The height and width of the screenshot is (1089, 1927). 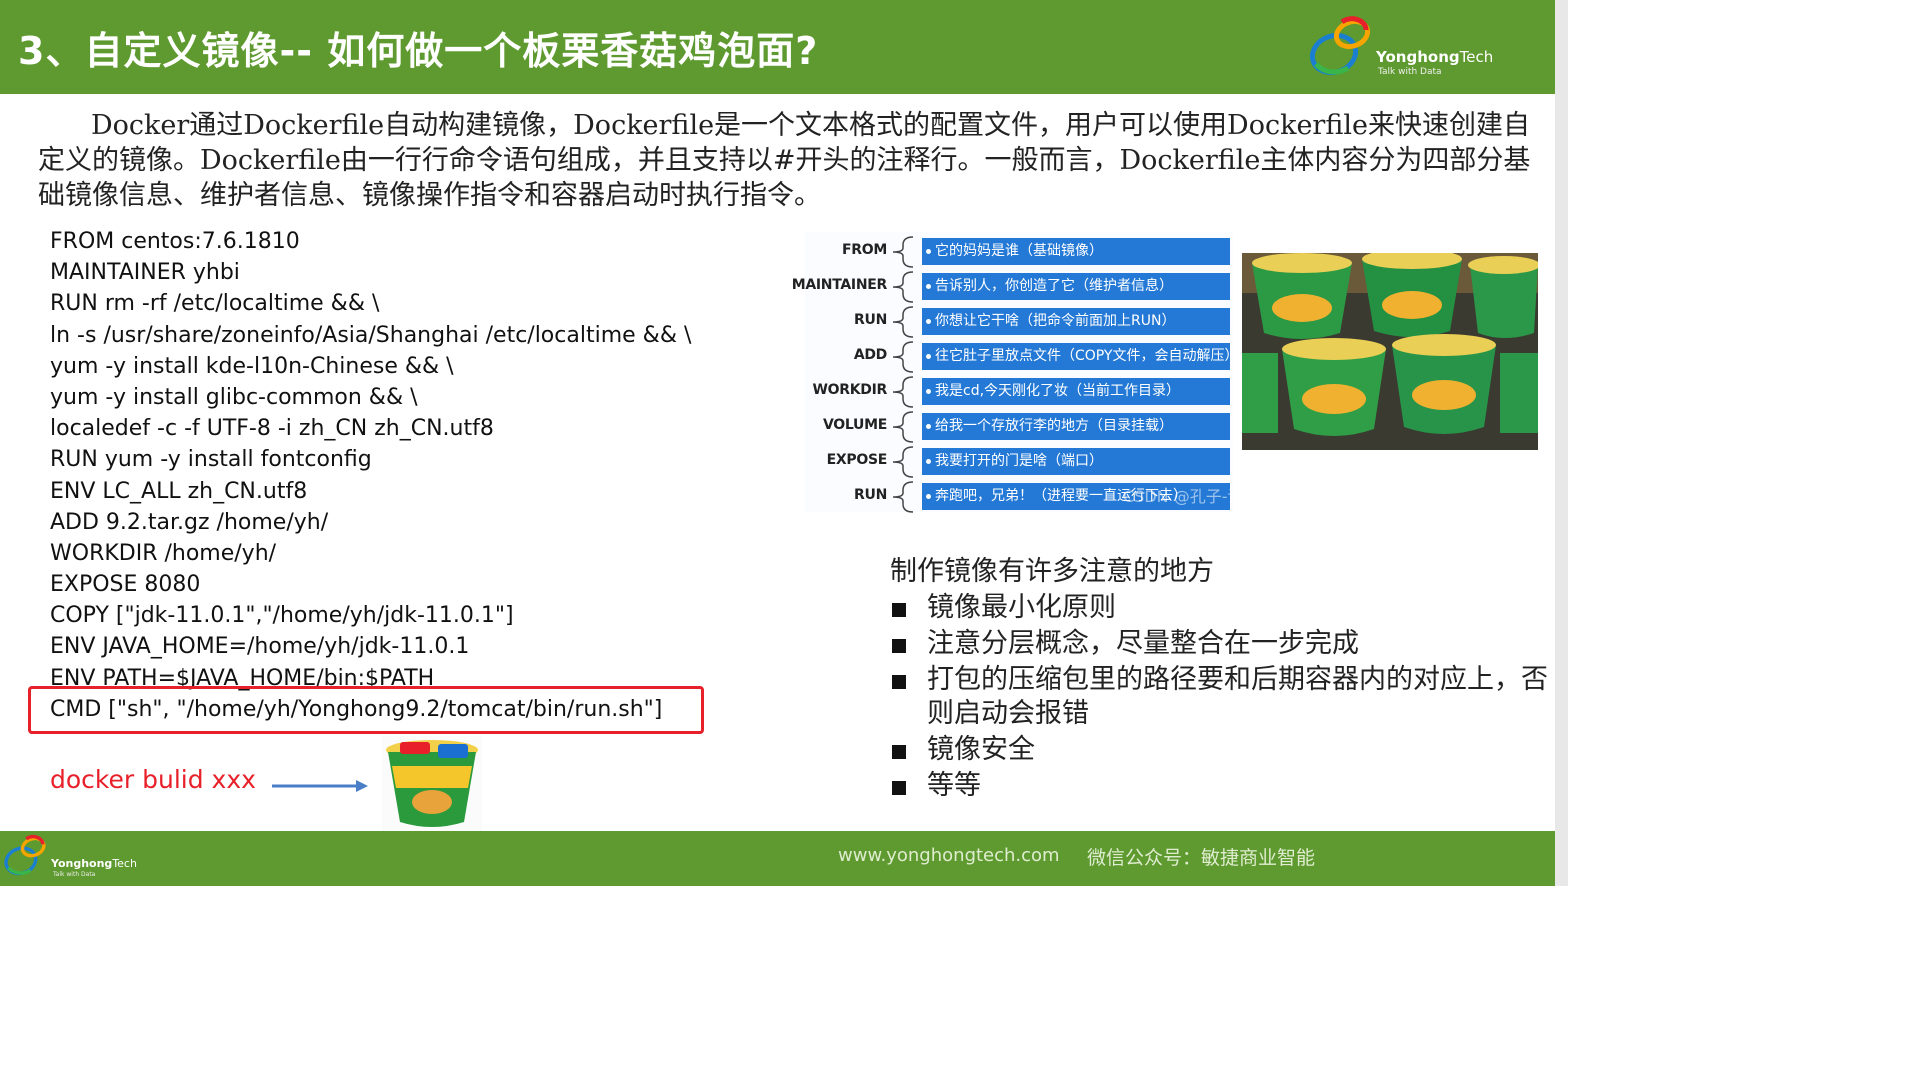 I want to click on build-command: docker bulid xxx, so click(x=153, y=779).